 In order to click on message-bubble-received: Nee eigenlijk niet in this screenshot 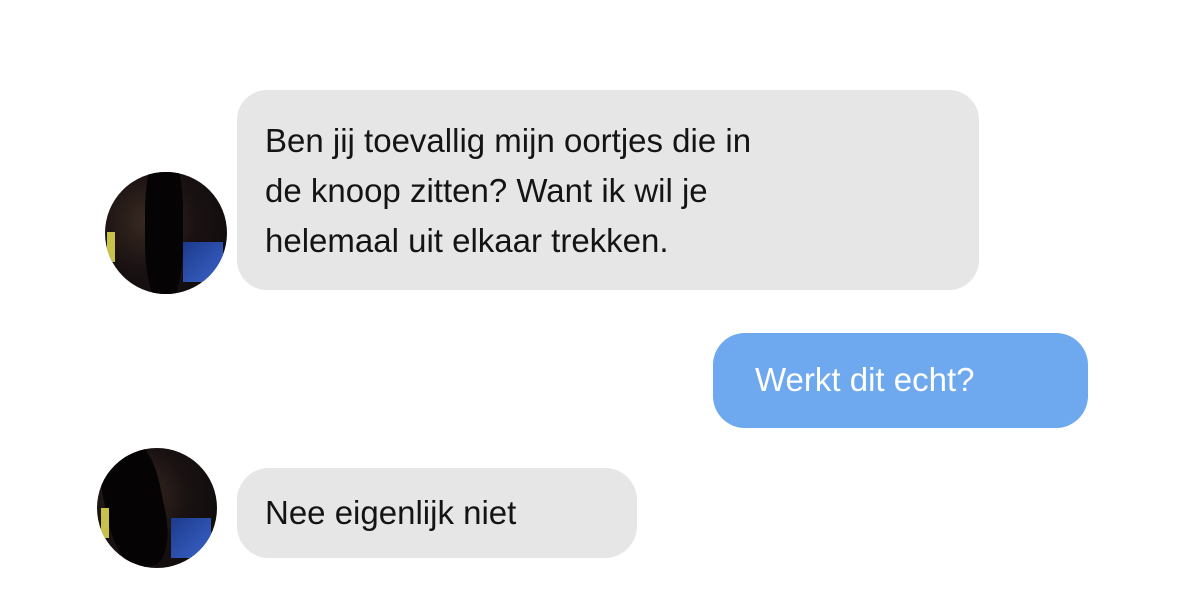, I will do `click(437, 513)`.